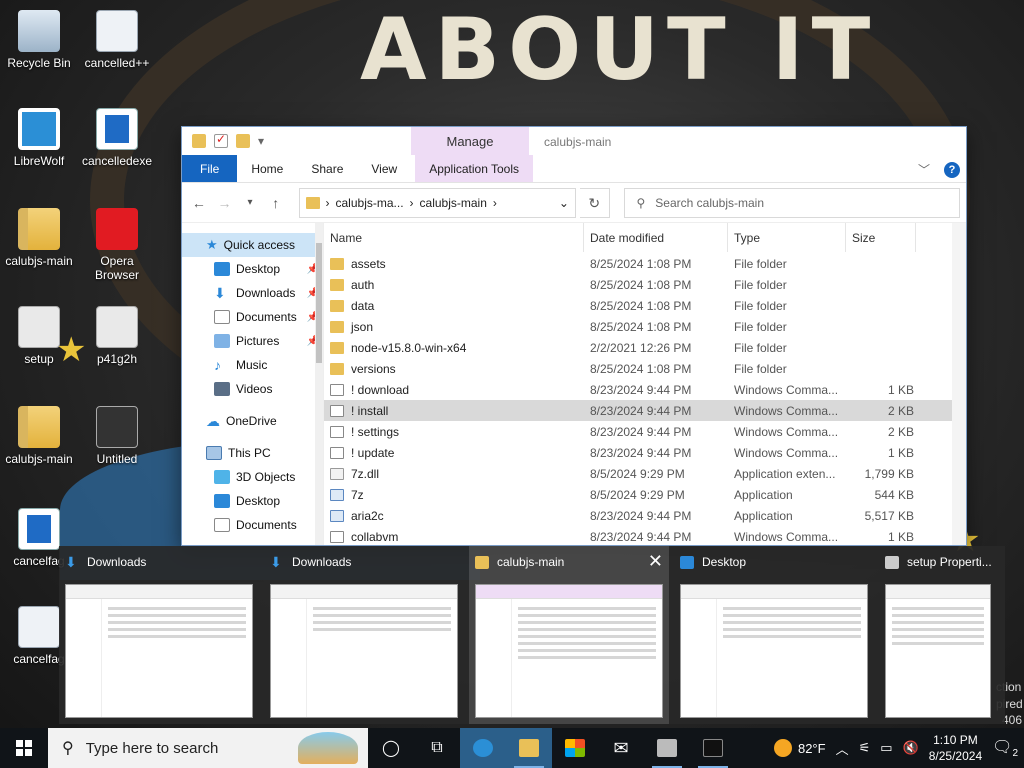 The width and height of the screenshot is (1024, 768). I want to click on back-icon: ←, so click(199, 203).